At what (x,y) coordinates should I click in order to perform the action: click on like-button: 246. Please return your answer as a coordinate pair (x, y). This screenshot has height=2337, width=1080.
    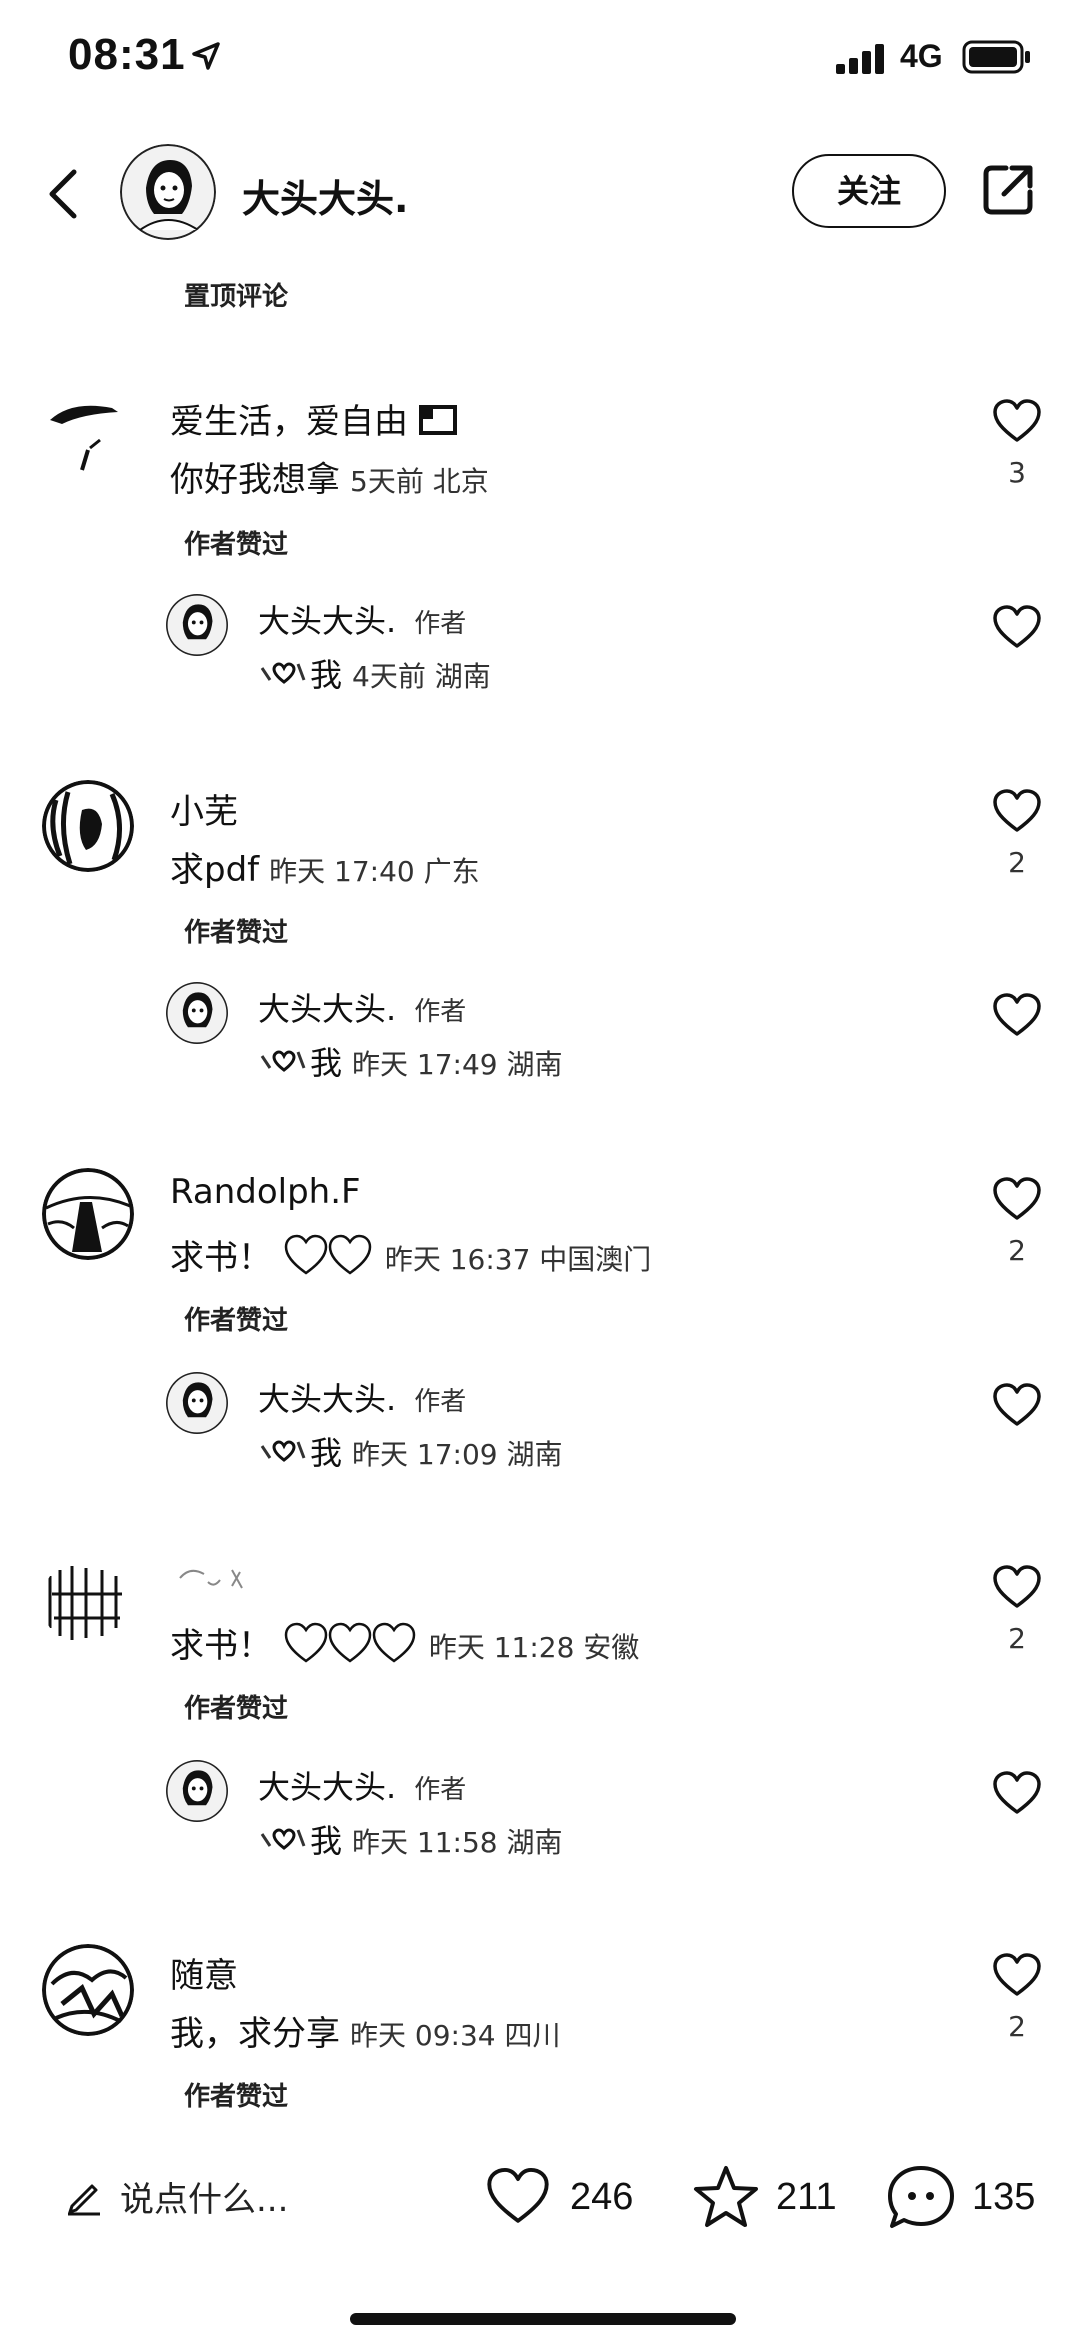
    Looking at the image, I should click on (564, 2197).